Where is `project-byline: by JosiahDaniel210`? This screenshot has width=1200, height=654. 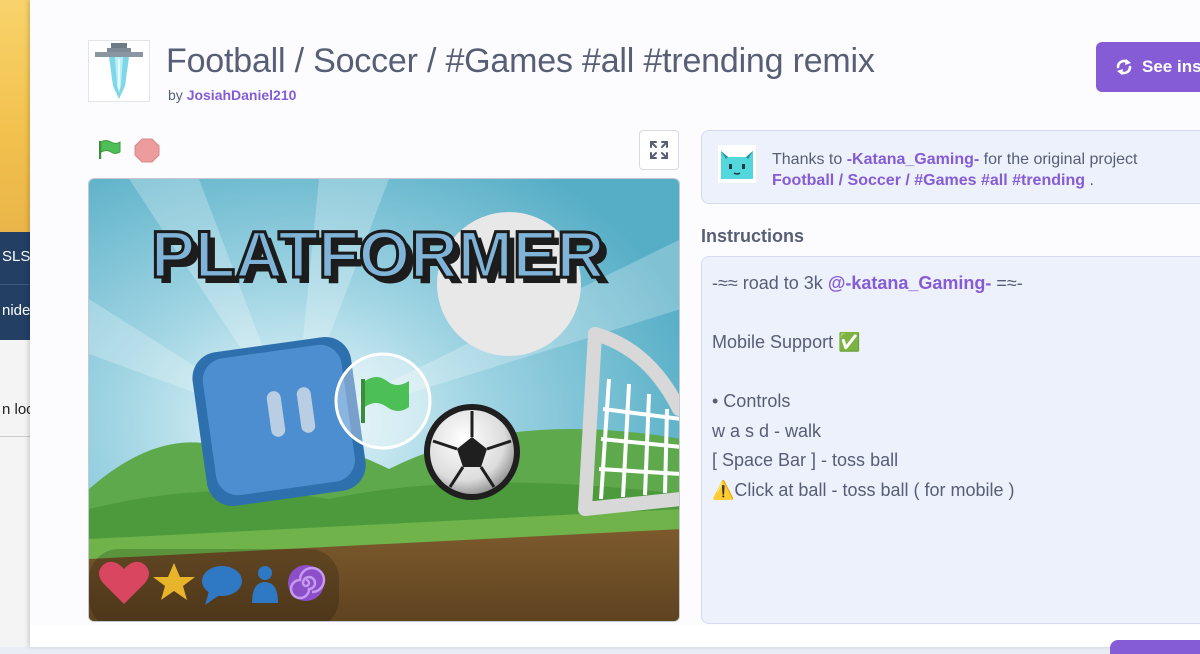
project-byline: by JosiahDaniel210 is located at coordinates (232, 95).